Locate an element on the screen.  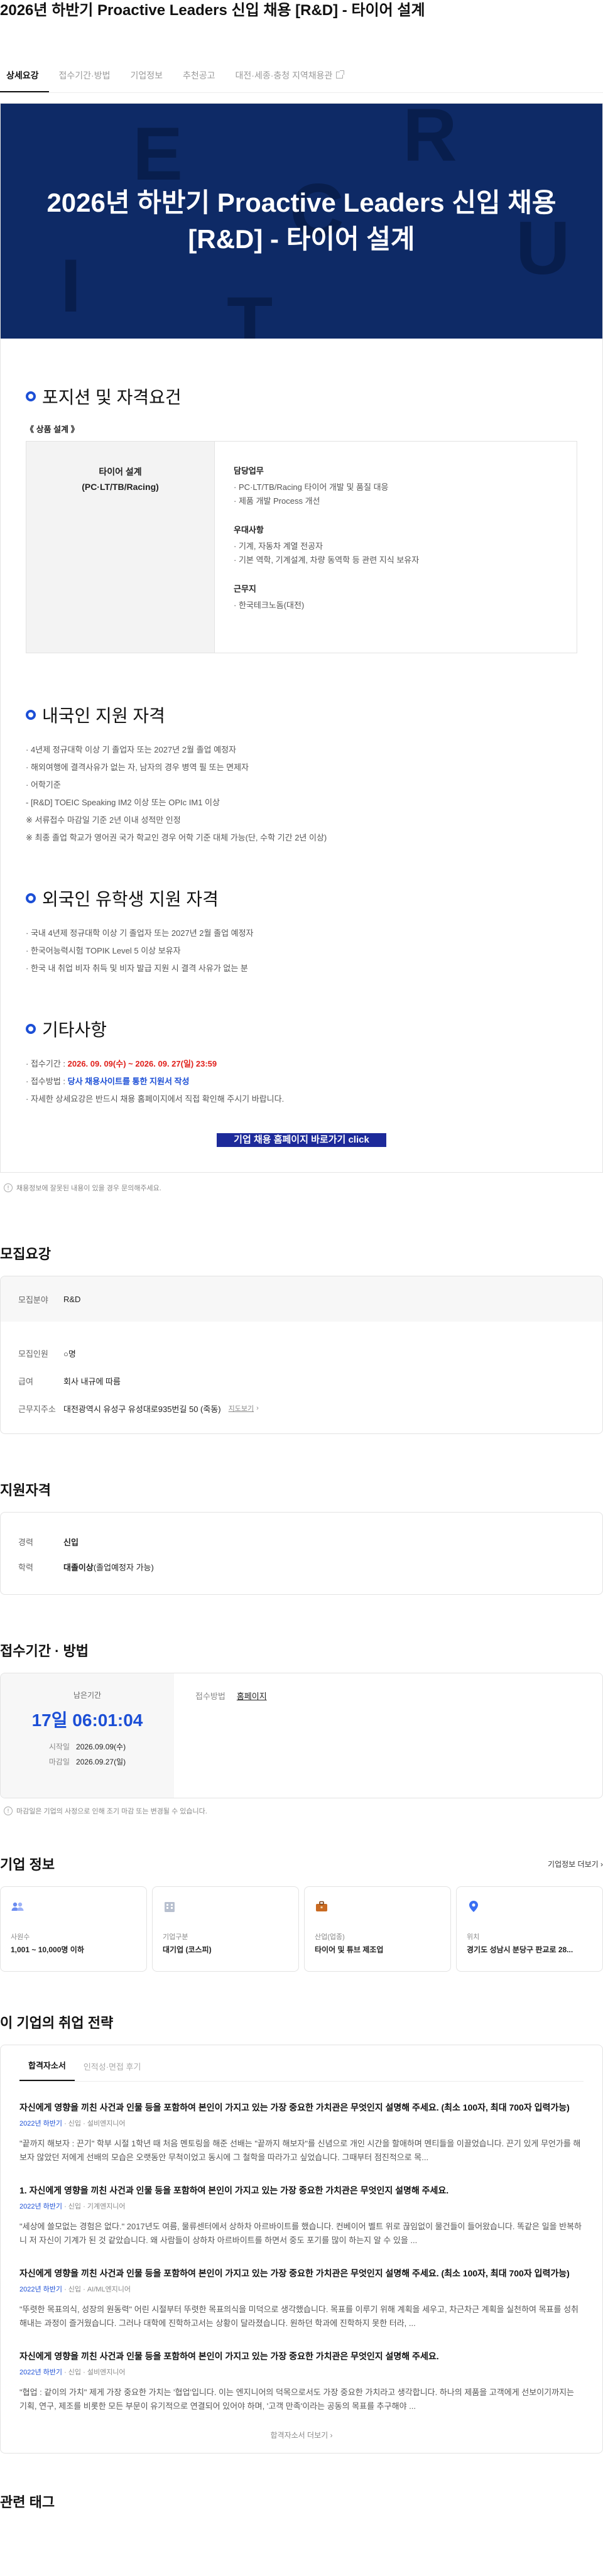
period-label: · 접수기간 : is located at coordinates (47, 1063).